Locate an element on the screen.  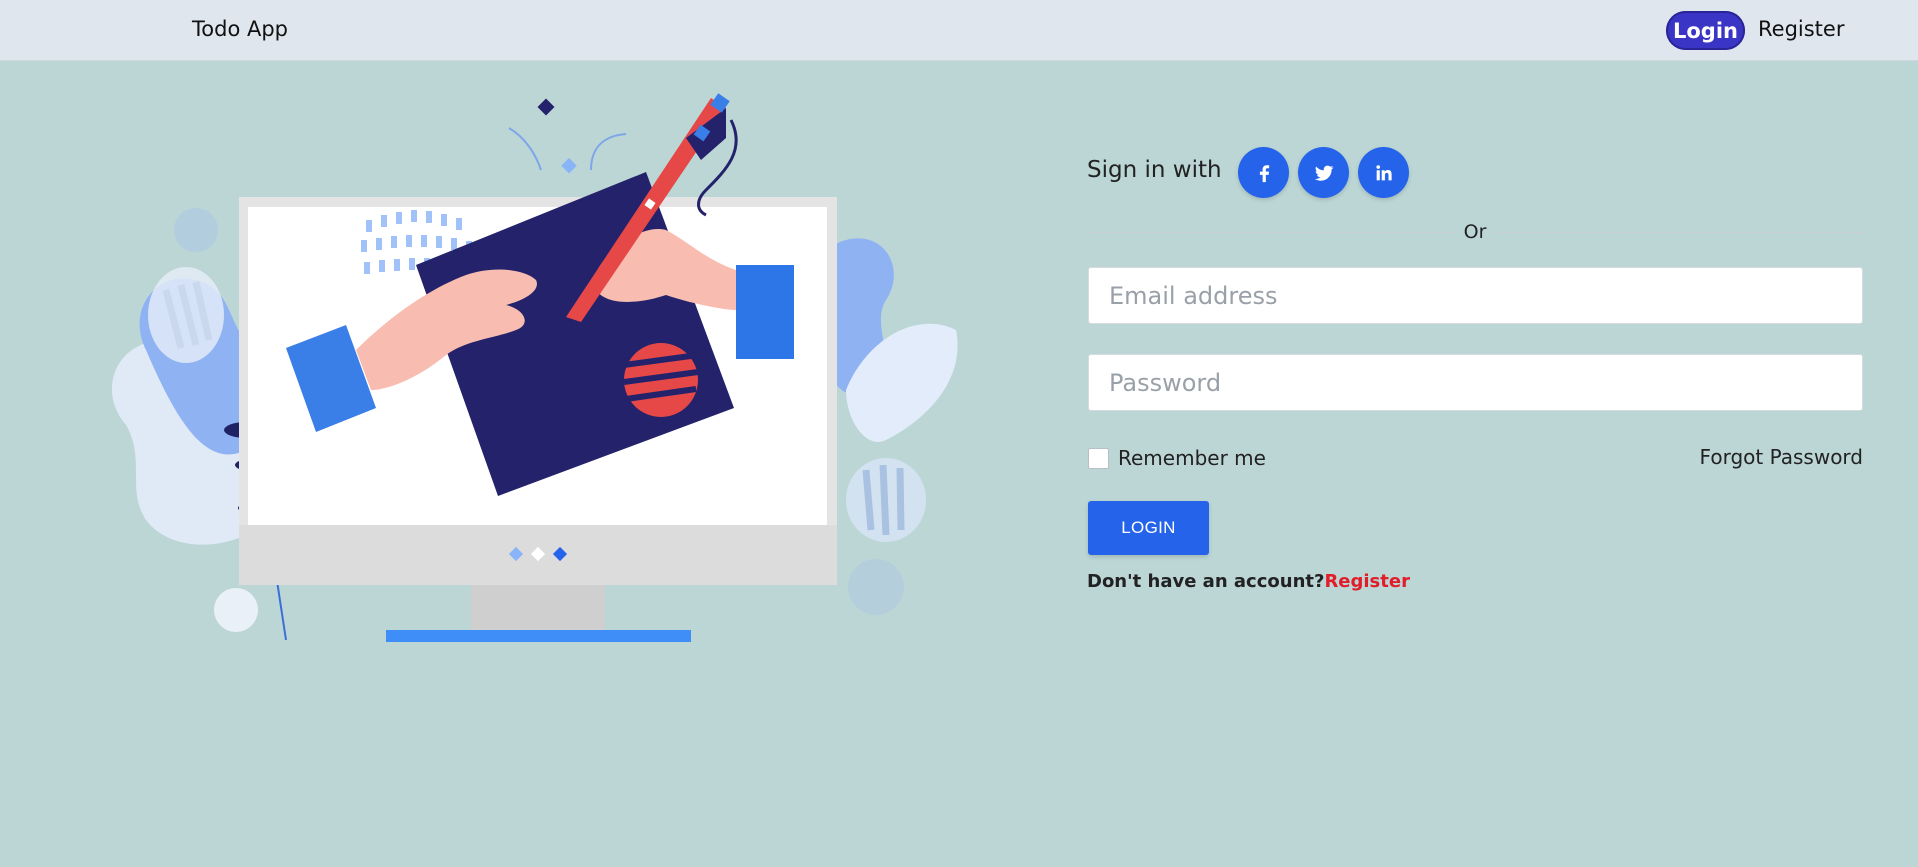
navbar: Todo App Login Register is located at coordinates (959, 30).